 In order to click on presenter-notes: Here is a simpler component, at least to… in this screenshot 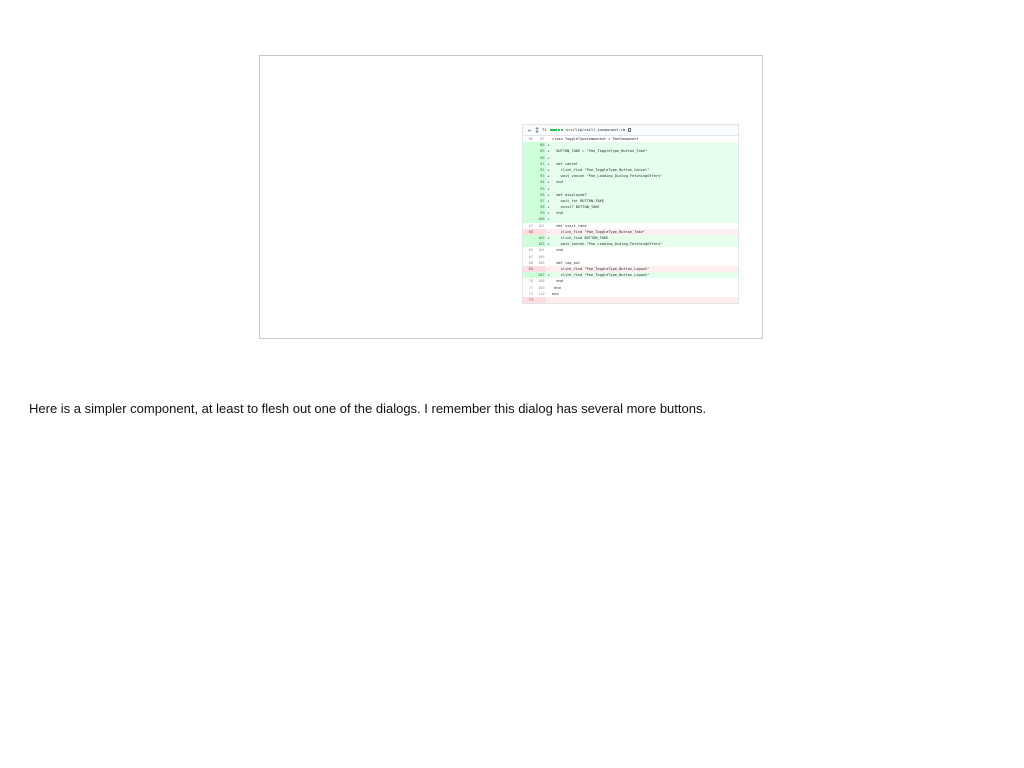, I will do `click(368, 408)`.